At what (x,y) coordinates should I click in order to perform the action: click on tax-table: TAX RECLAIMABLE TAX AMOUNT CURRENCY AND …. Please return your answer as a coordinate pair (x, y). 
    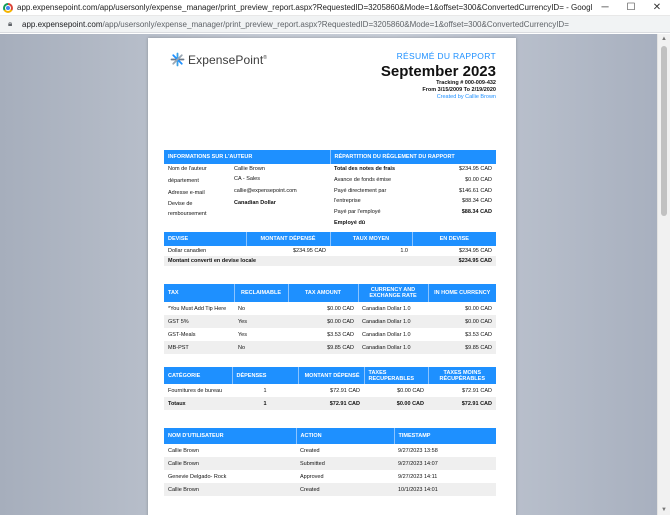
    Looking at the image, I should click on (330, 319).